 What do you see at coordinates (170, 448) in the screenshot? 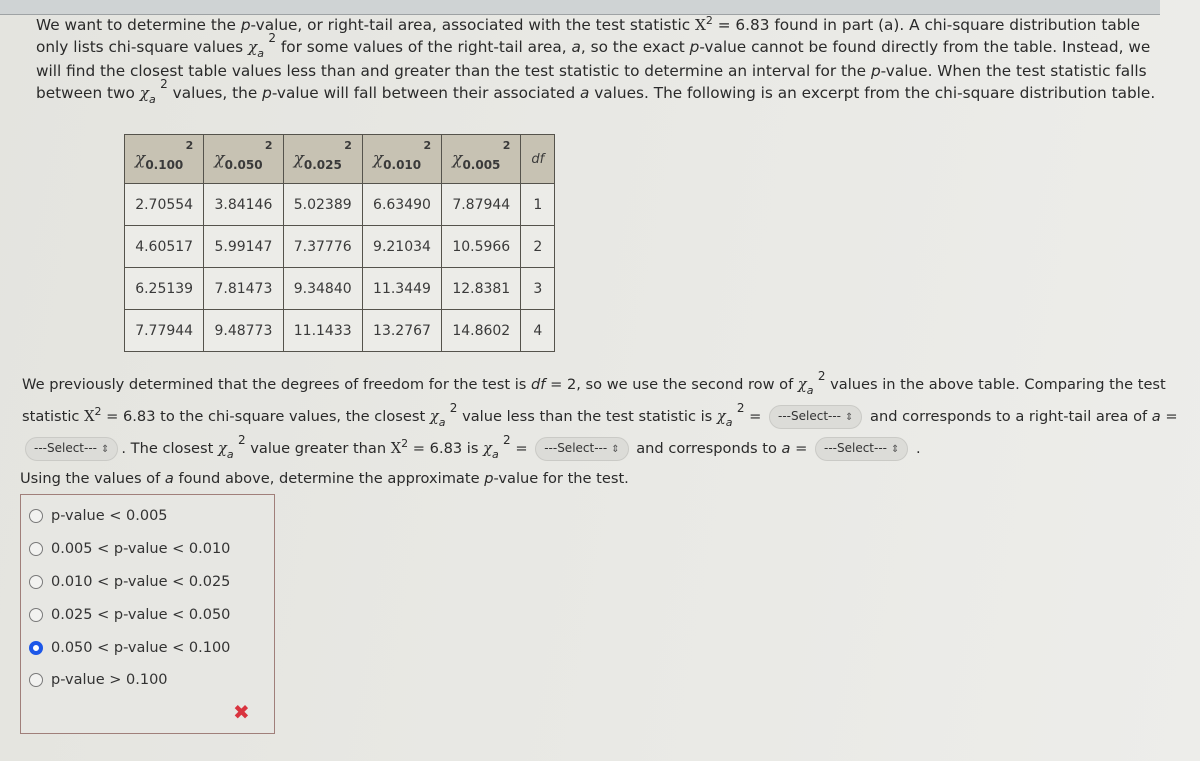
I see `para-text: . The closest` at bounding box center [170, 448].